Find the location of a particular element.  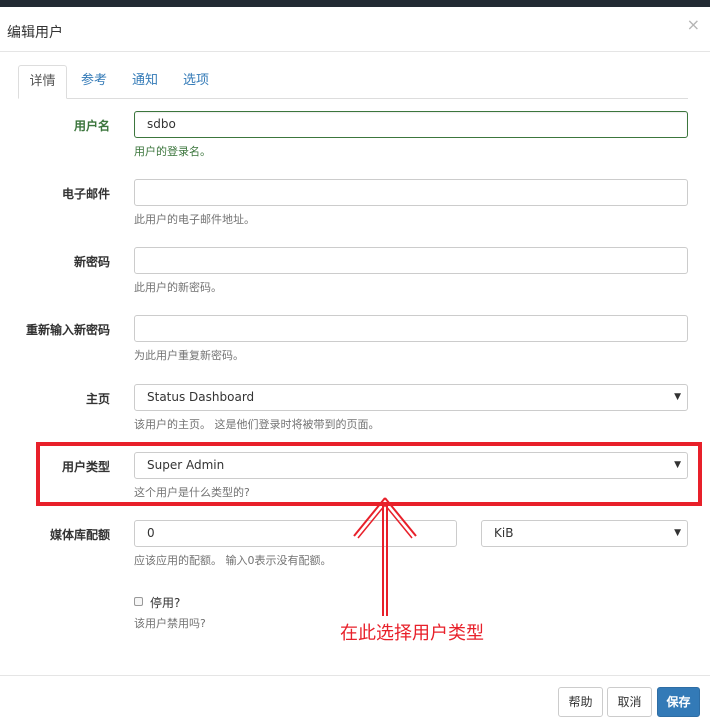

annotation-text: 在此选择用户类型 is located at coordinates (412, 633).